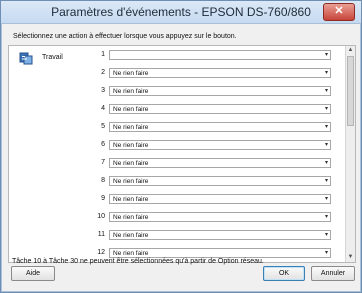 The width and height of the screenshot is (362, 293). I want to click on row-number: 9, so click(103, 198).